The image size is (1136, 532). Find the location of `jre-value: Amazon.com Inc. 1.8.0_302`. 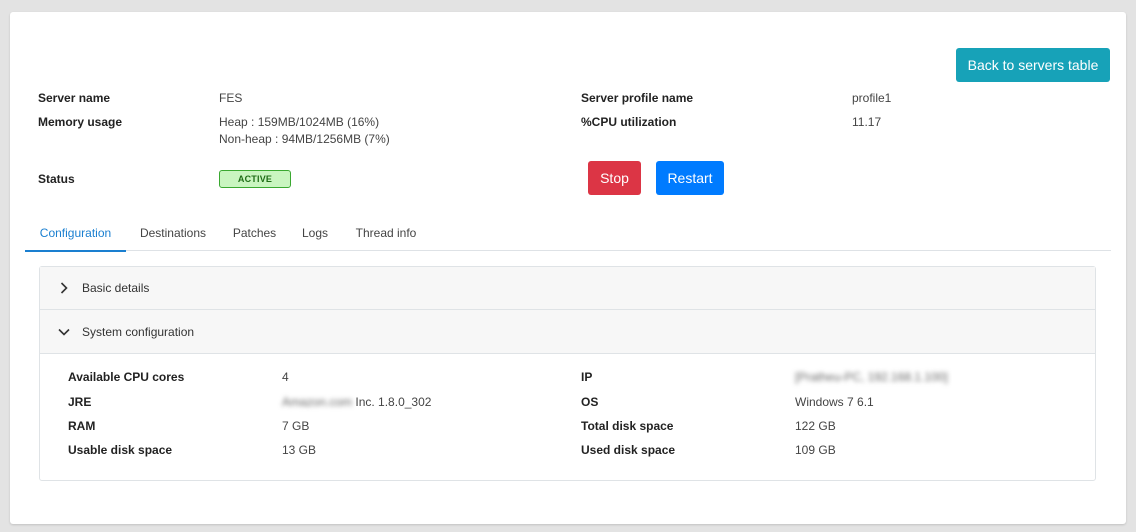

jre-value: Amazon.com Inc. 1.8.0_302 is located at coordinates (356, 402).